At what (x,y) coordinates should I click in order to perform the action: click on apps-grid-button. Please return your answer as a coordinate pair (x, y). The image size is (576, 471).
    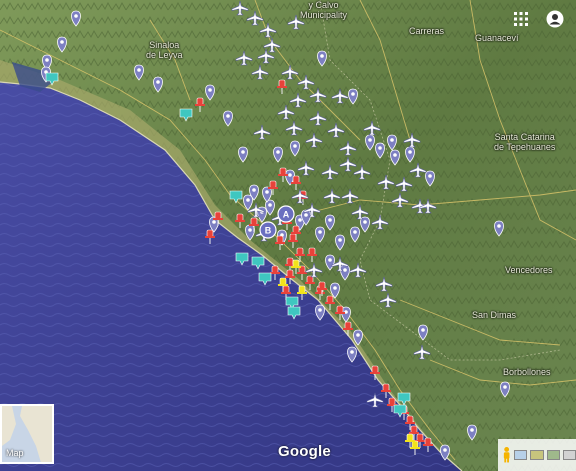
    Looking at the image, I should click on (521, 19).